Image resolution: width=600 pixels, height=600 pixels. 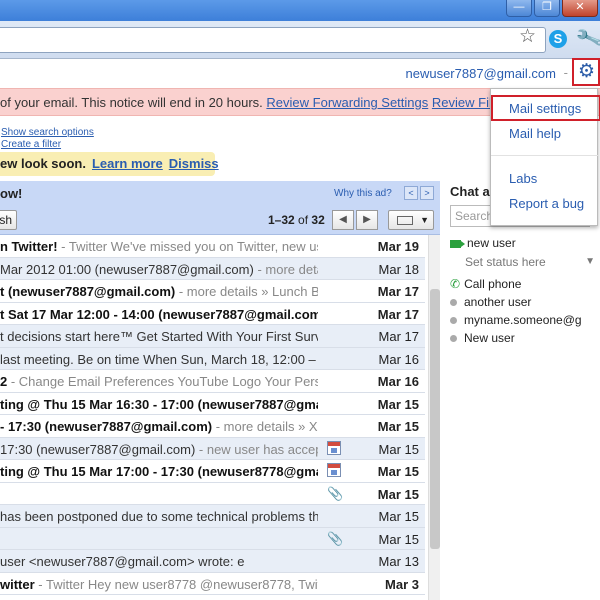 I want to click on search-options: Show search options Create a filter, so click(x=47, y=139).